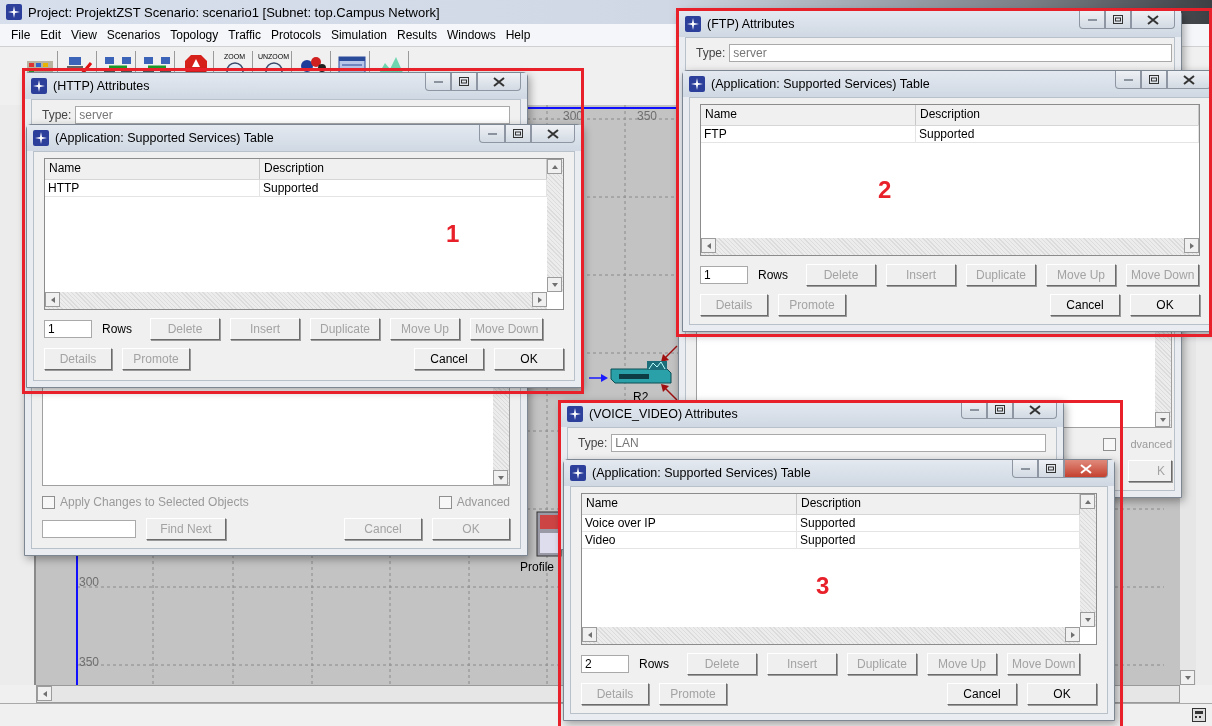  I want to click on checkbox-label: Advanced, so click(483, 502).